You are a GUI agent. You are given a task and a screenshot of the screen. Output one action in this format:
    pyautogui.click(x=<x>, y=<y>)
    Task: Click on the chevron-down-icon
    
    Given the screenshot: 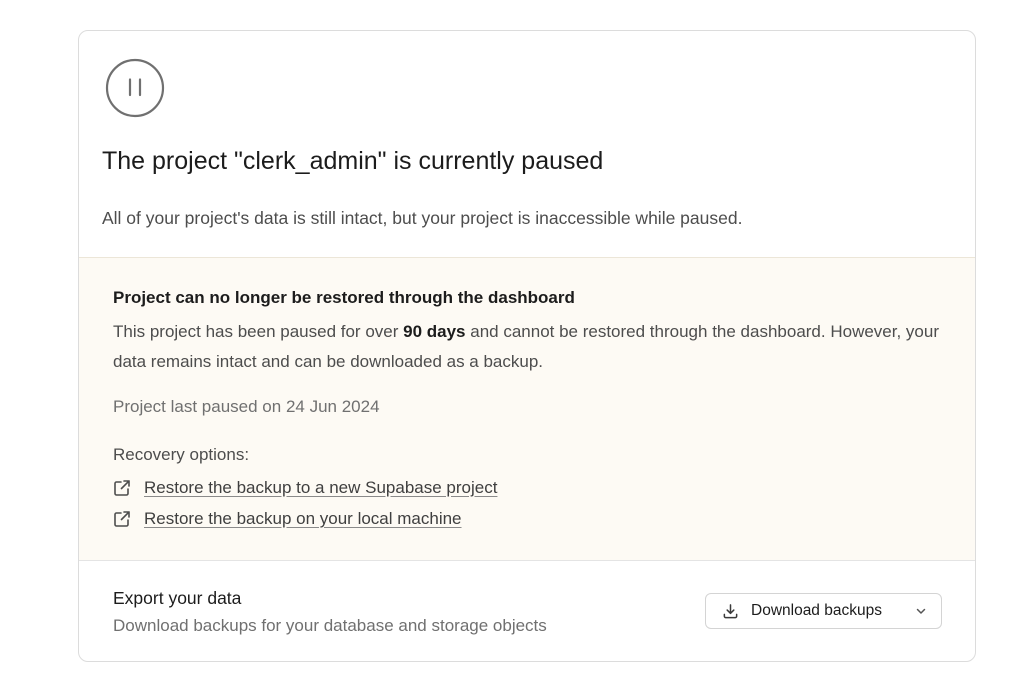 What is the action you would take?
    pyautogui.click(x=921, y=611)
    